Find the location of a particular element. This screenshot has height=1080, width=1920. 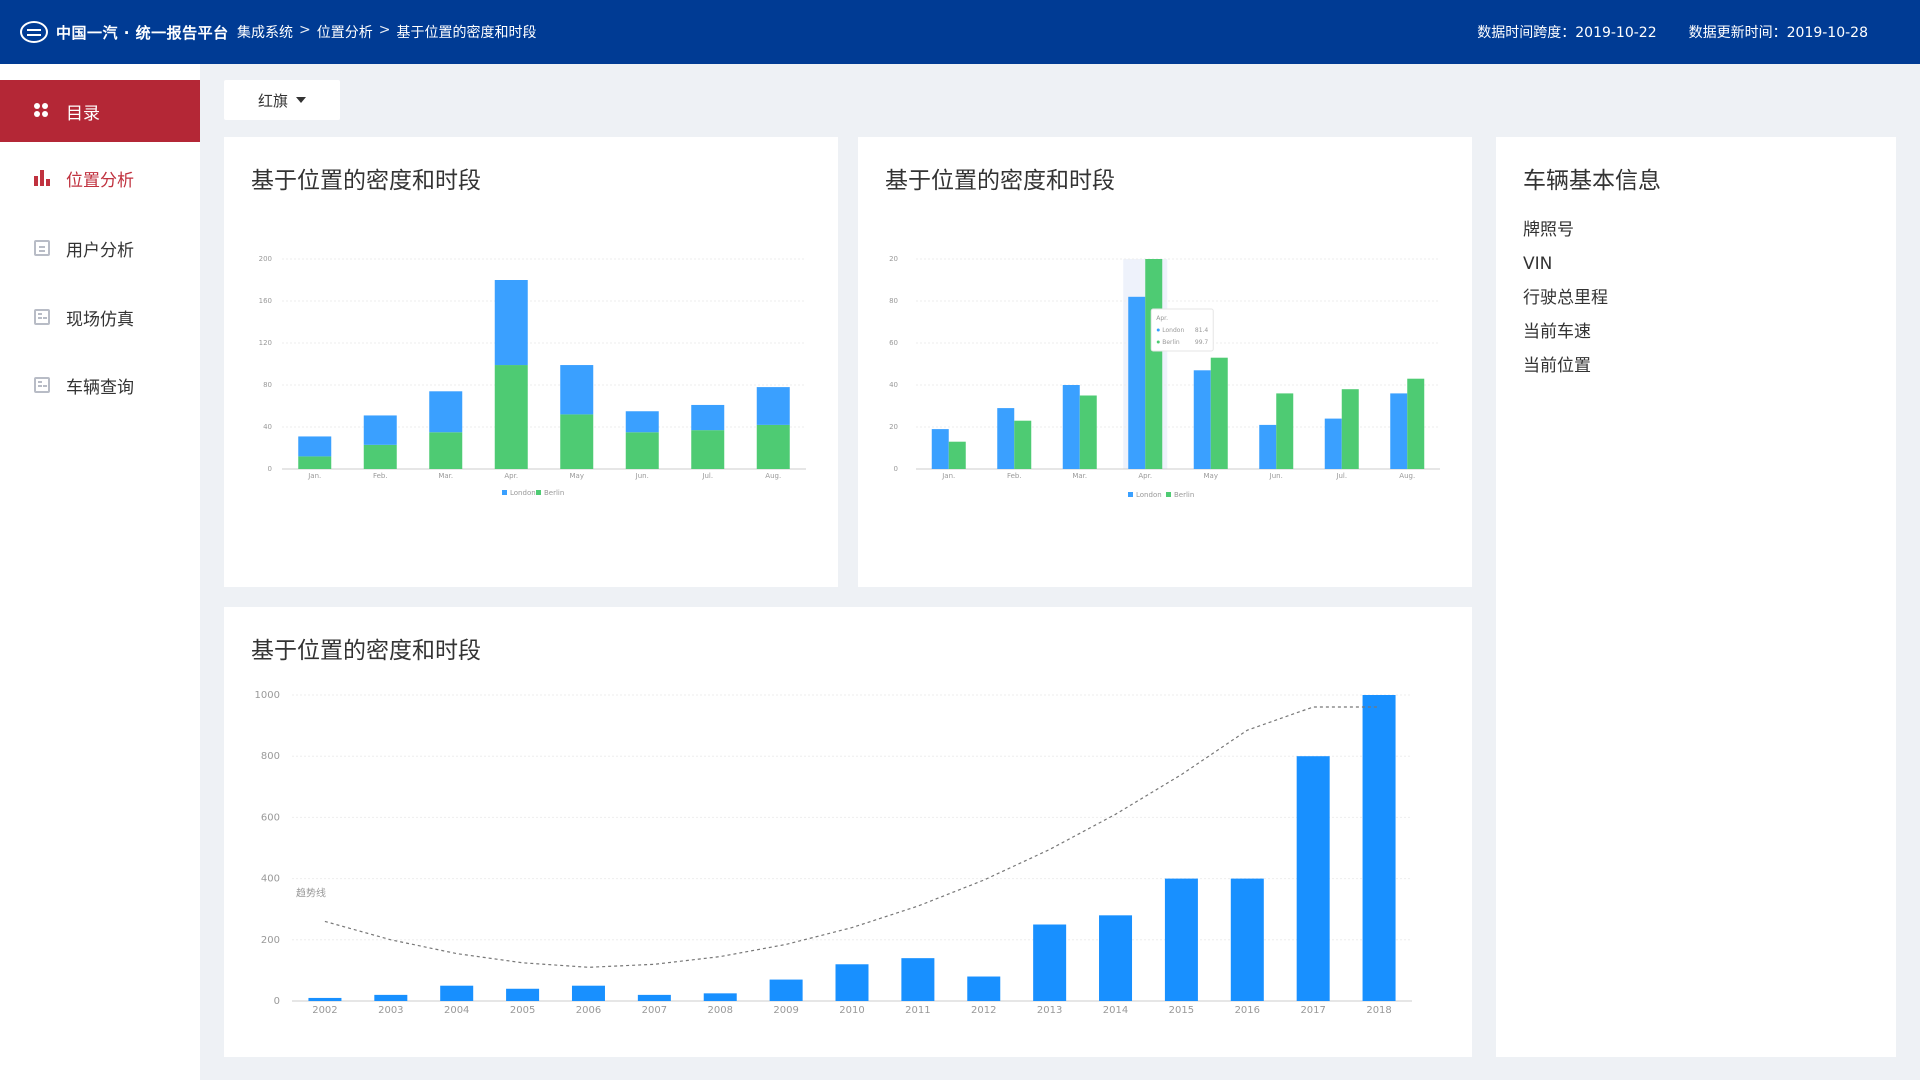

sidebar-item-label: 现场仿真 is located at coordinates (100, 319).